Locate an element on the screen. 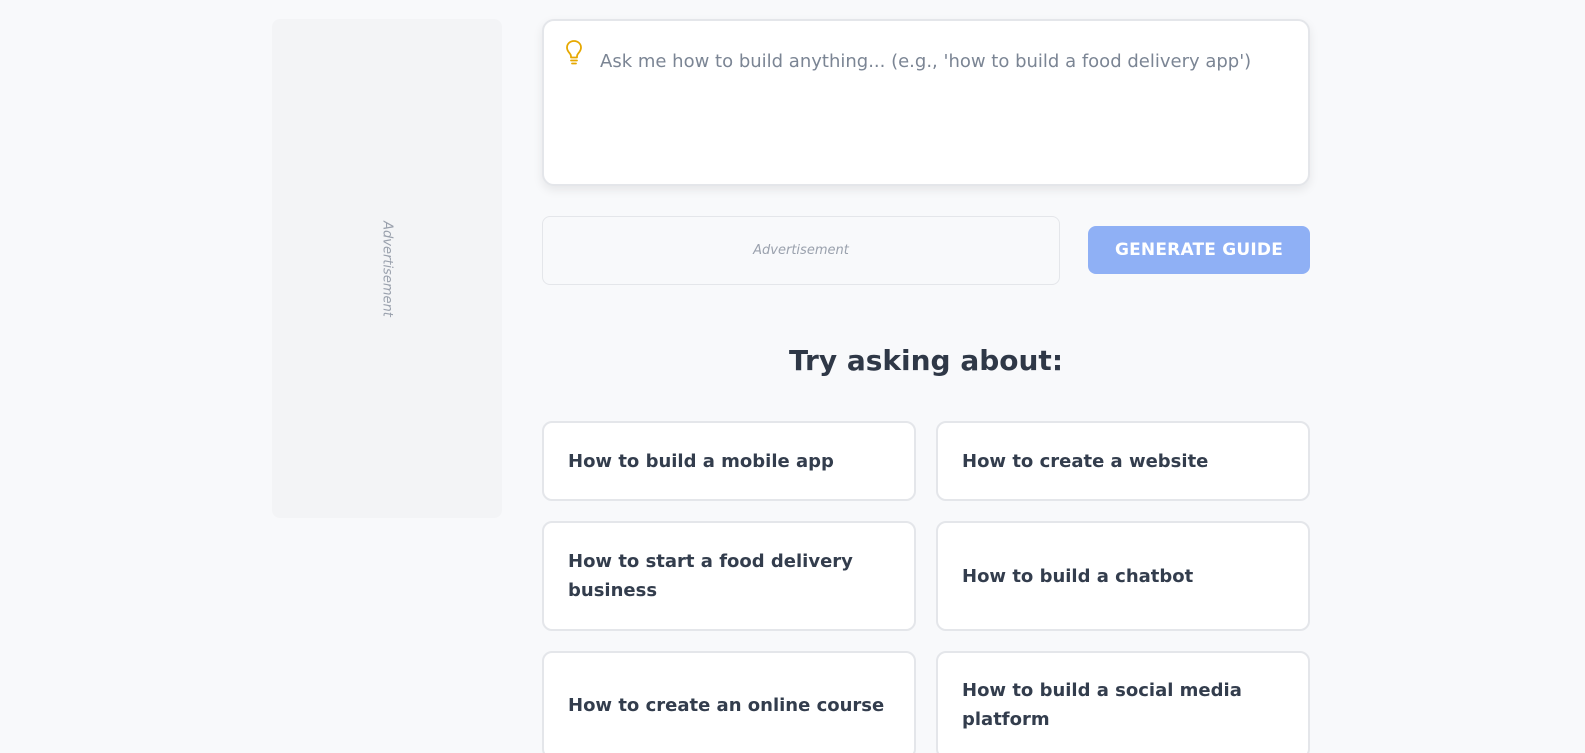 This screenshot has width=1585, height=753. inline-advertisement-label: Advertisement is located at coordinates (801, 250).